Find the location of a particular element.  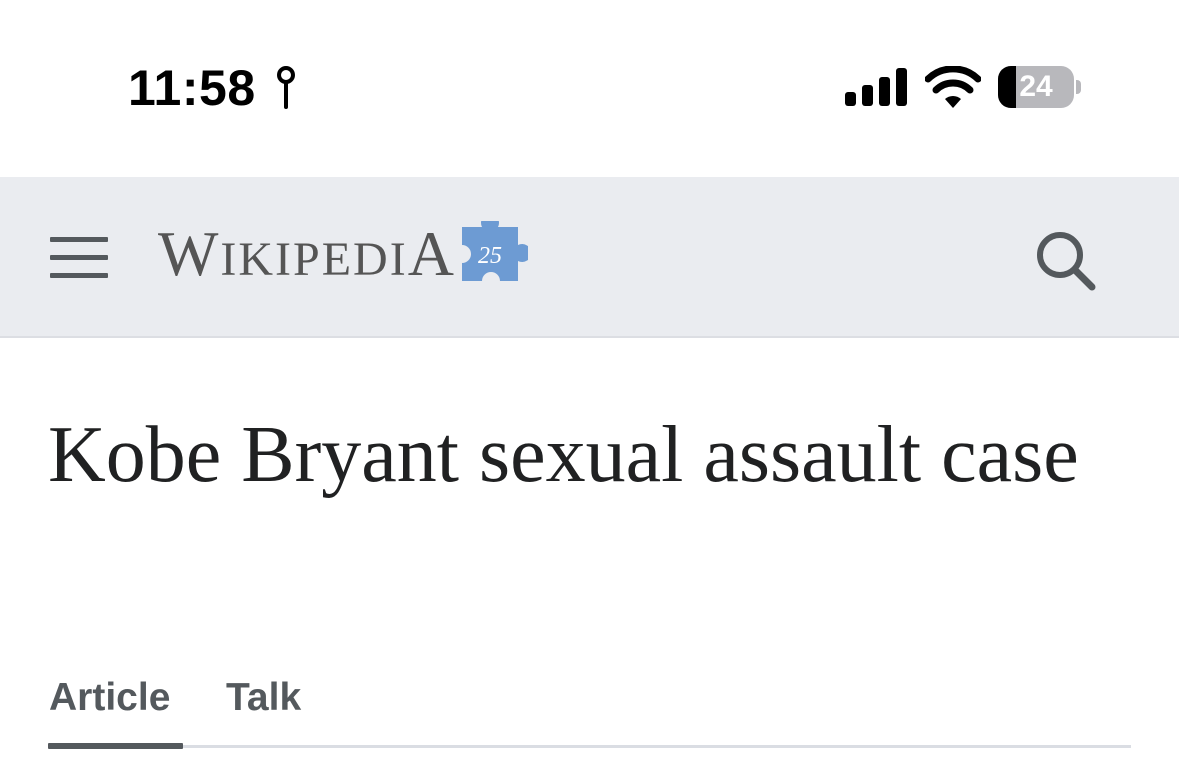

tabs-divider is located at coordinates (589, 746).